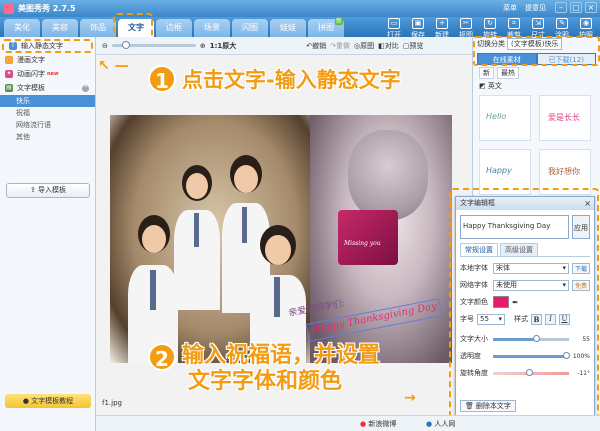  Describe the element at coordinates (281, 355) in the screenshot. I see `step2-line1: 输入祝福语，并设置` at that location.